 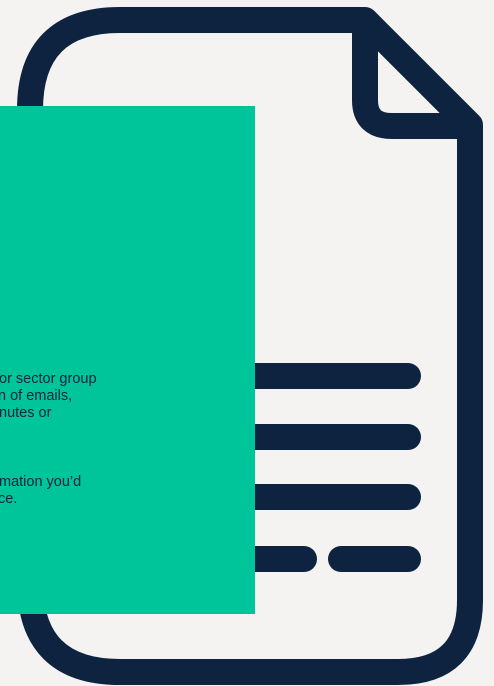 I want to click on panel-text-line: nutes or, so click(x=26, y=413).